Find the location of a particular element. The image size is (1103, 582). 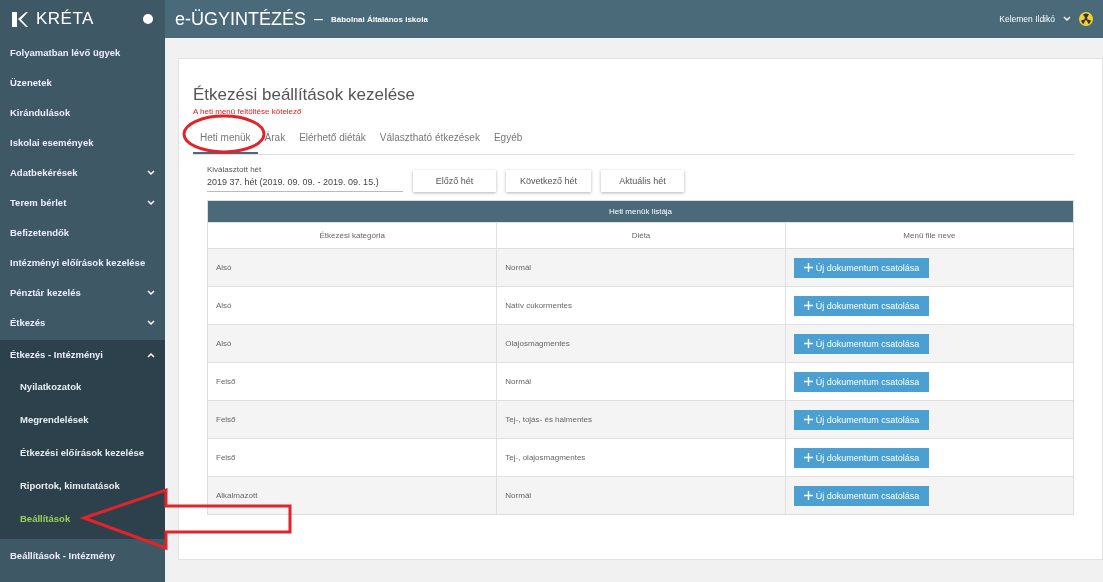

sidebar-item: Adatbekérések is located at coordinates (82, 173).